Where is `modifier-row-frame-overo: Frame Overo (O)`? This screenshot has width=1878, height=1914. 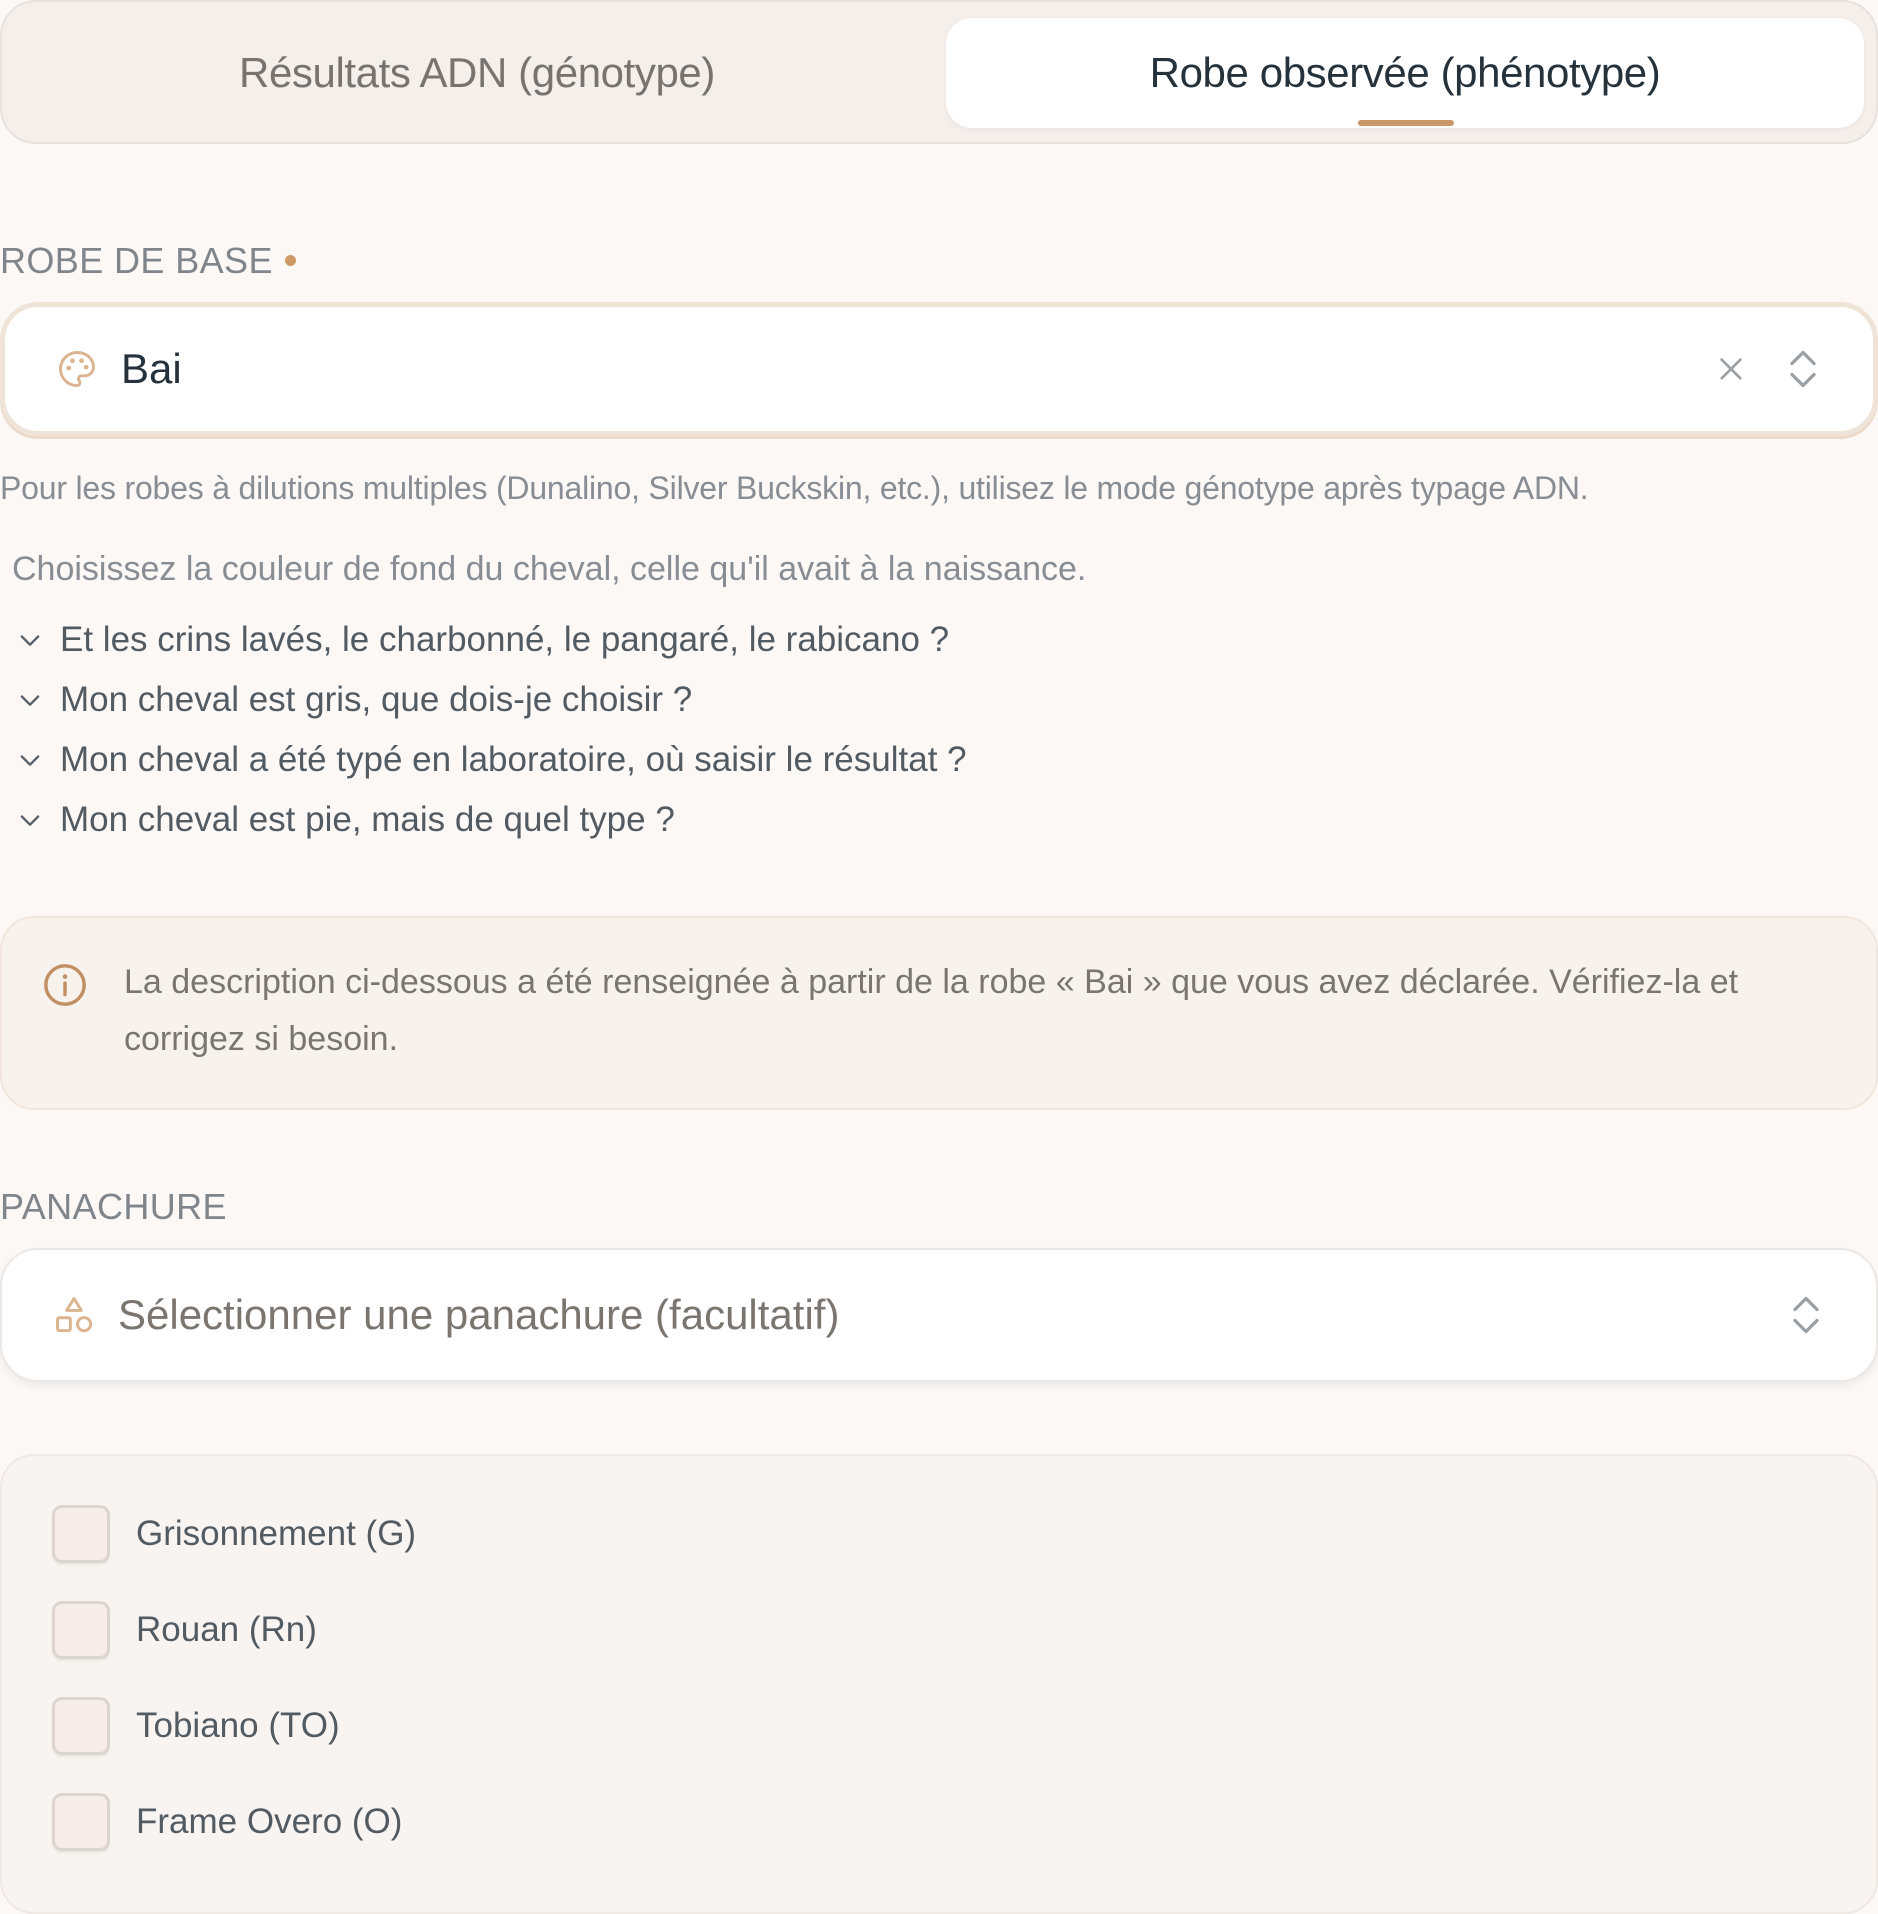 modifier-row-frame-overo: Frame Overo (O) is located at coordinates (227, 1822).